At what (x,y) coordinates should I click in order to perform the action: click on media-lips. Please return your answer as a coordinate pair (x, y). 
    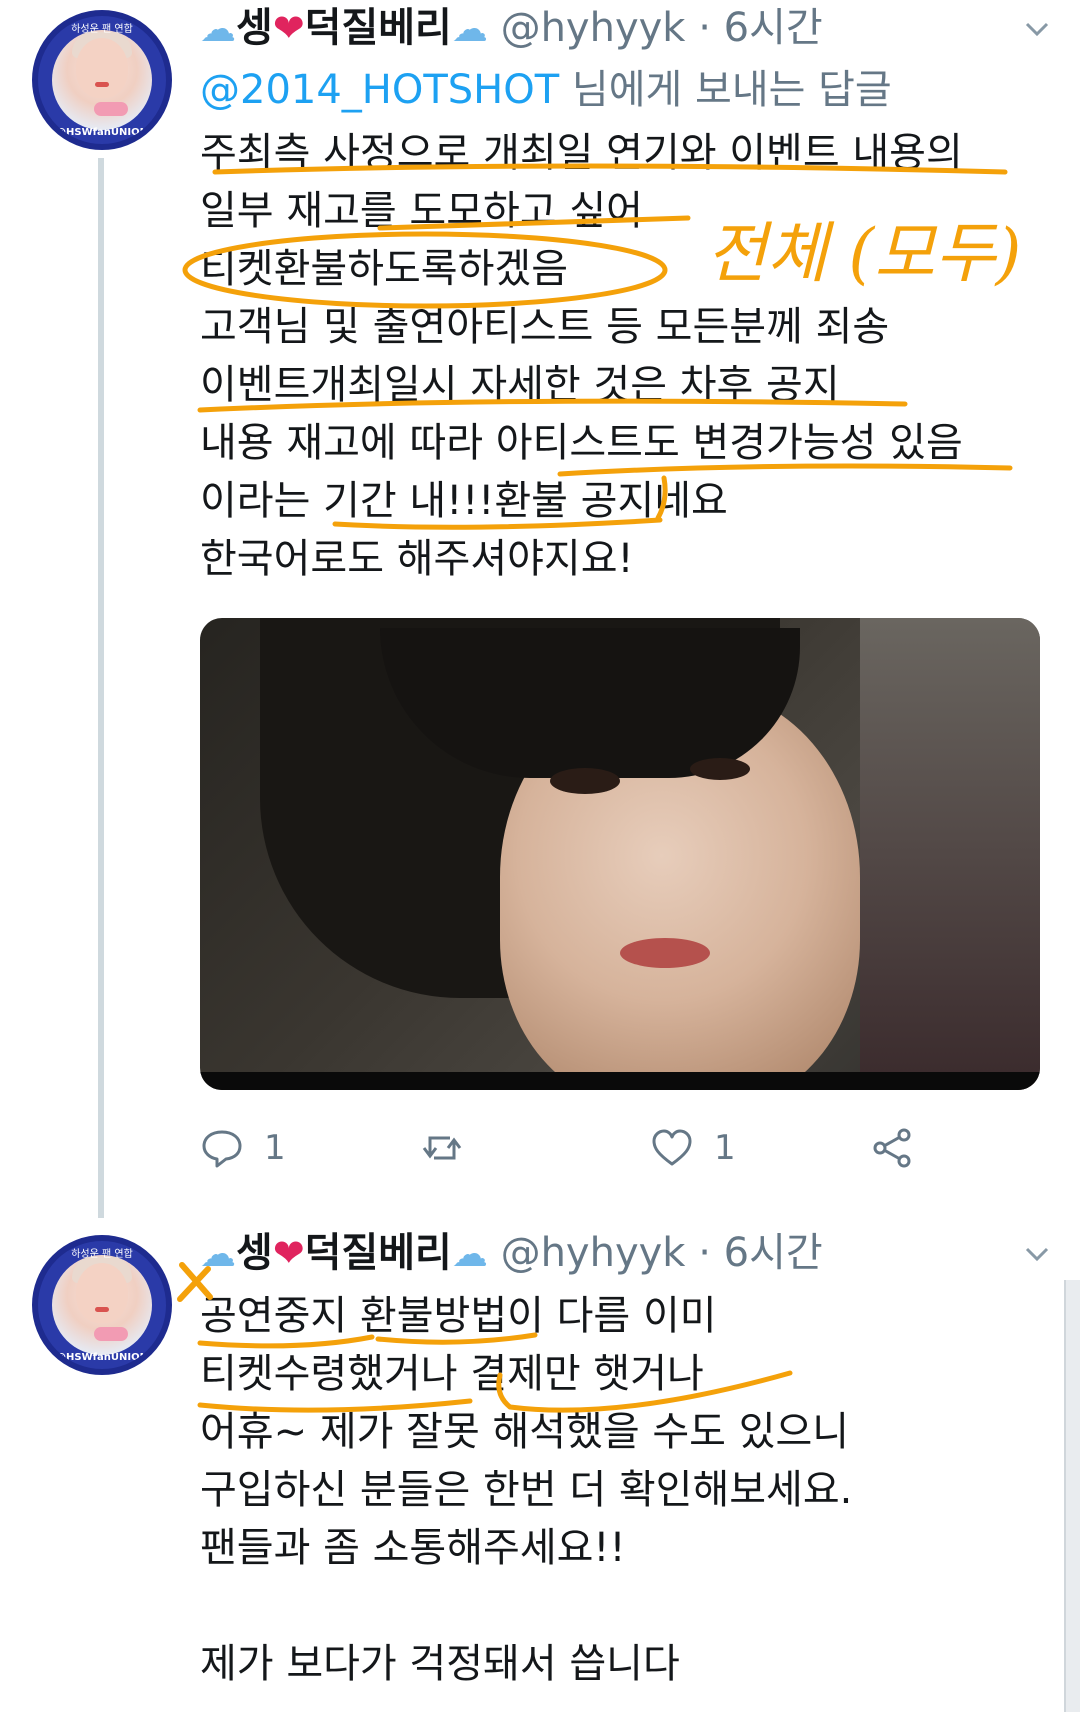
    Looking at the image, I should click on (665, 953).